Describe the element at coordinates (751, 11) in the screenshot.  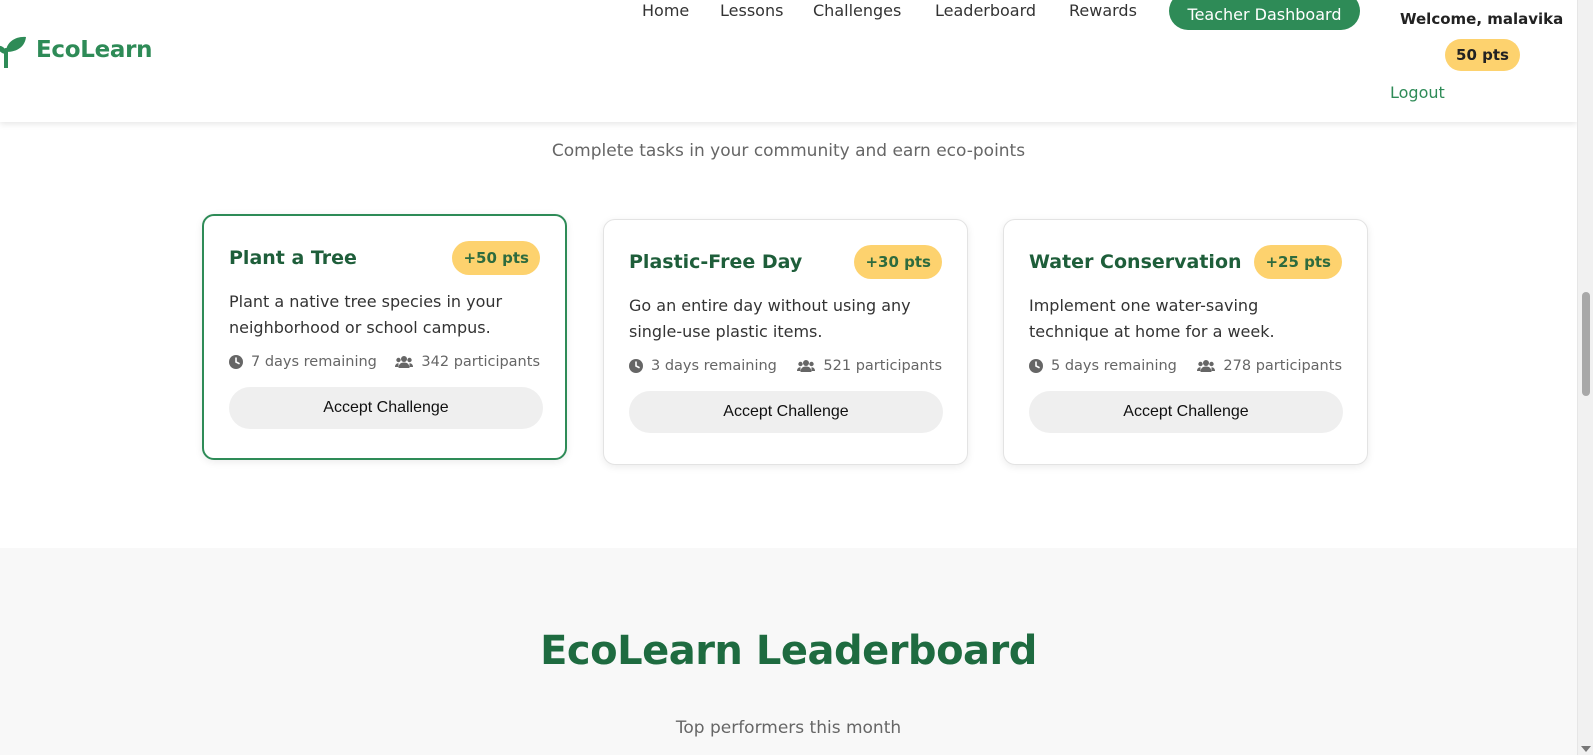
I see `nav-lessons: Lessons` at that location.